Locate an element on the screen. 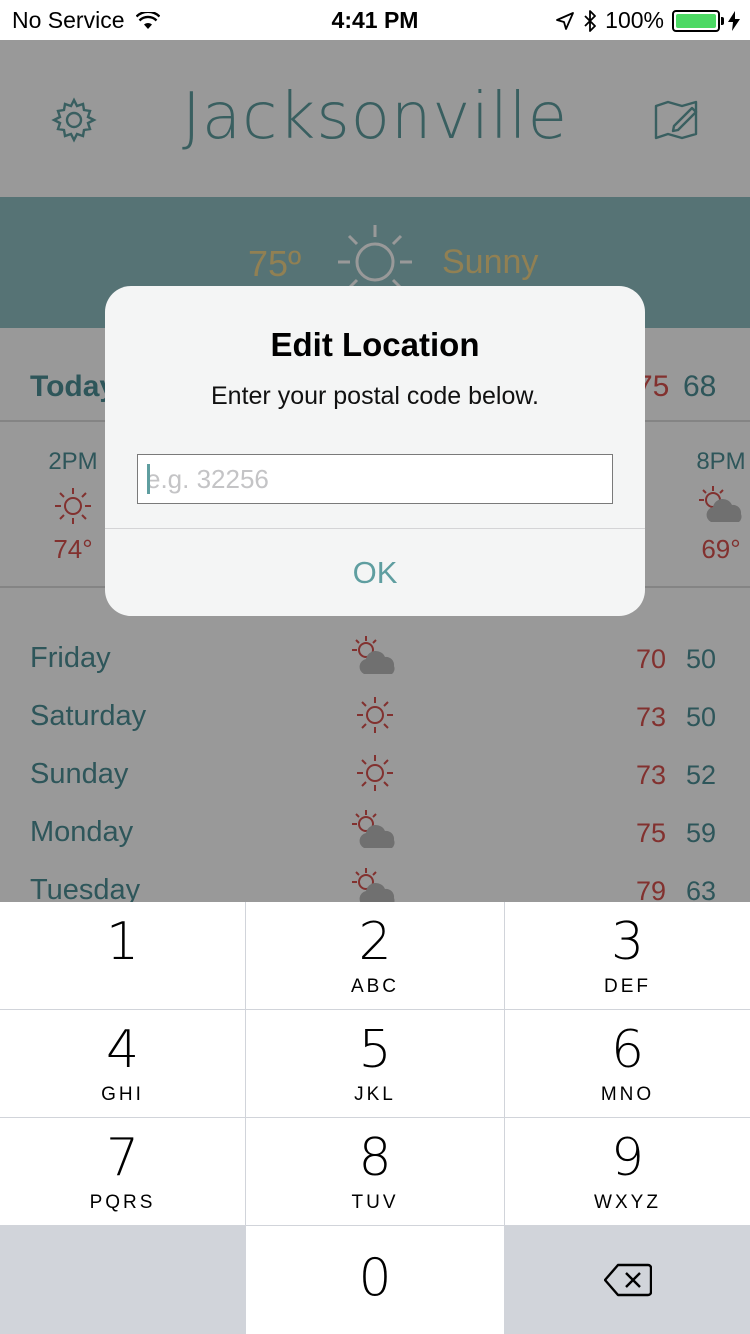  key-6: 6 MNO is located at coordinates (627, 1063).